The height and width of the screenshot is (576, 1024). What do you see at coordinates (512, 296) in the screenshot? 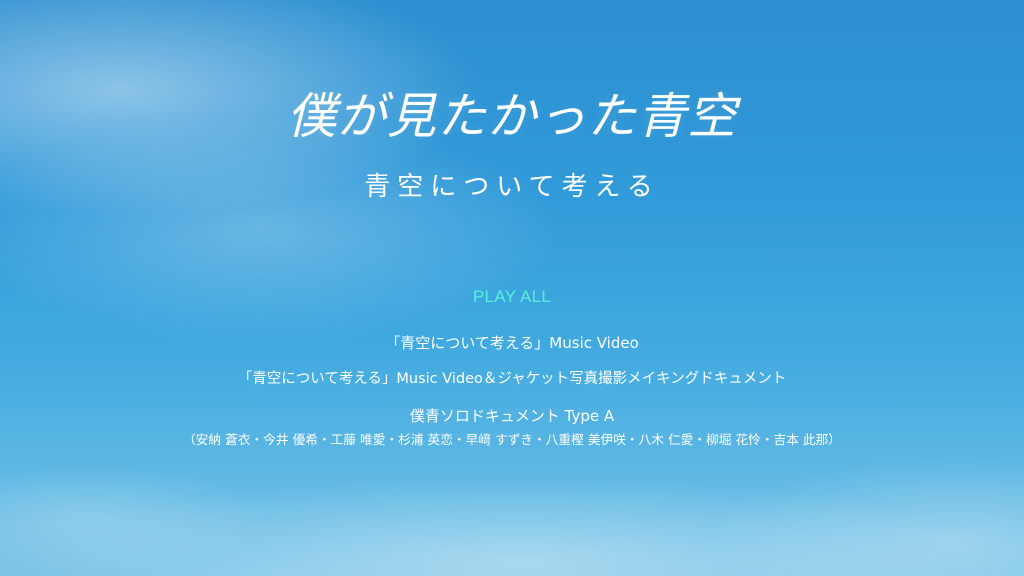
I see `play-all-button: PLAY ALL` at bounding box center [512, 296].